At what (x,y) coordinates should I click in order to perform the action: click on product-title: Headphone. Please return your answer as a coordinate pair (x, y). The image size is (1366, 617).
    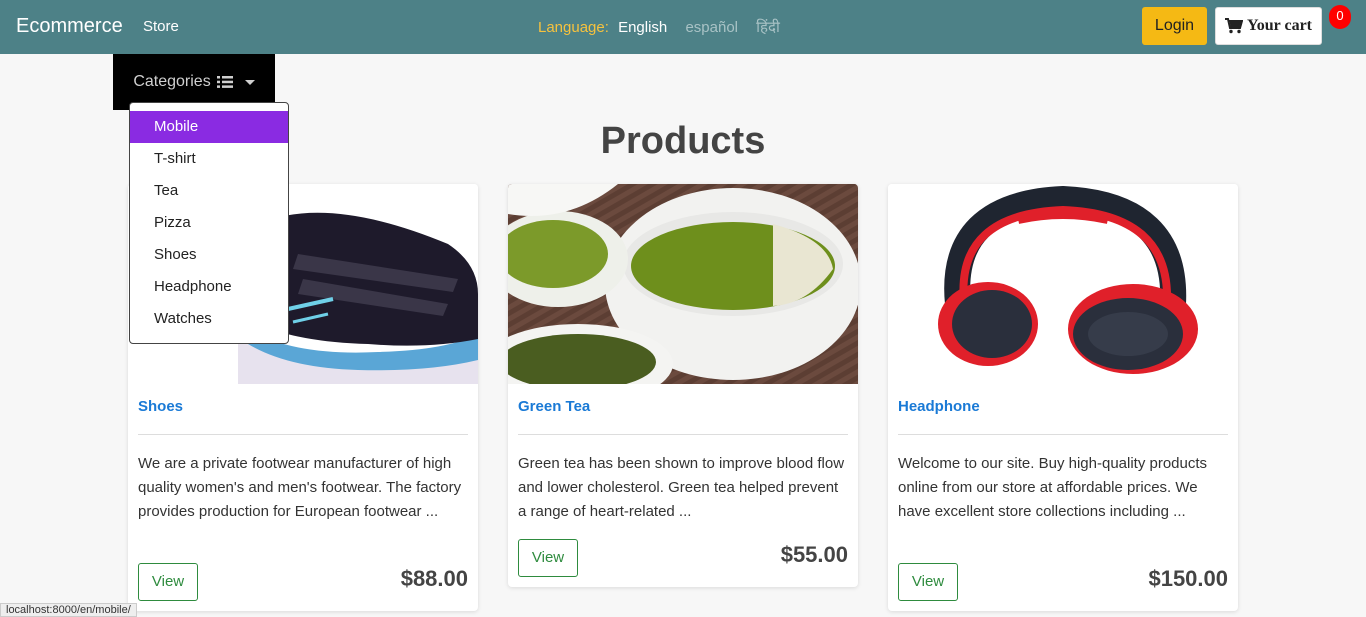
    Looking at the image, I should click on (939, 406).